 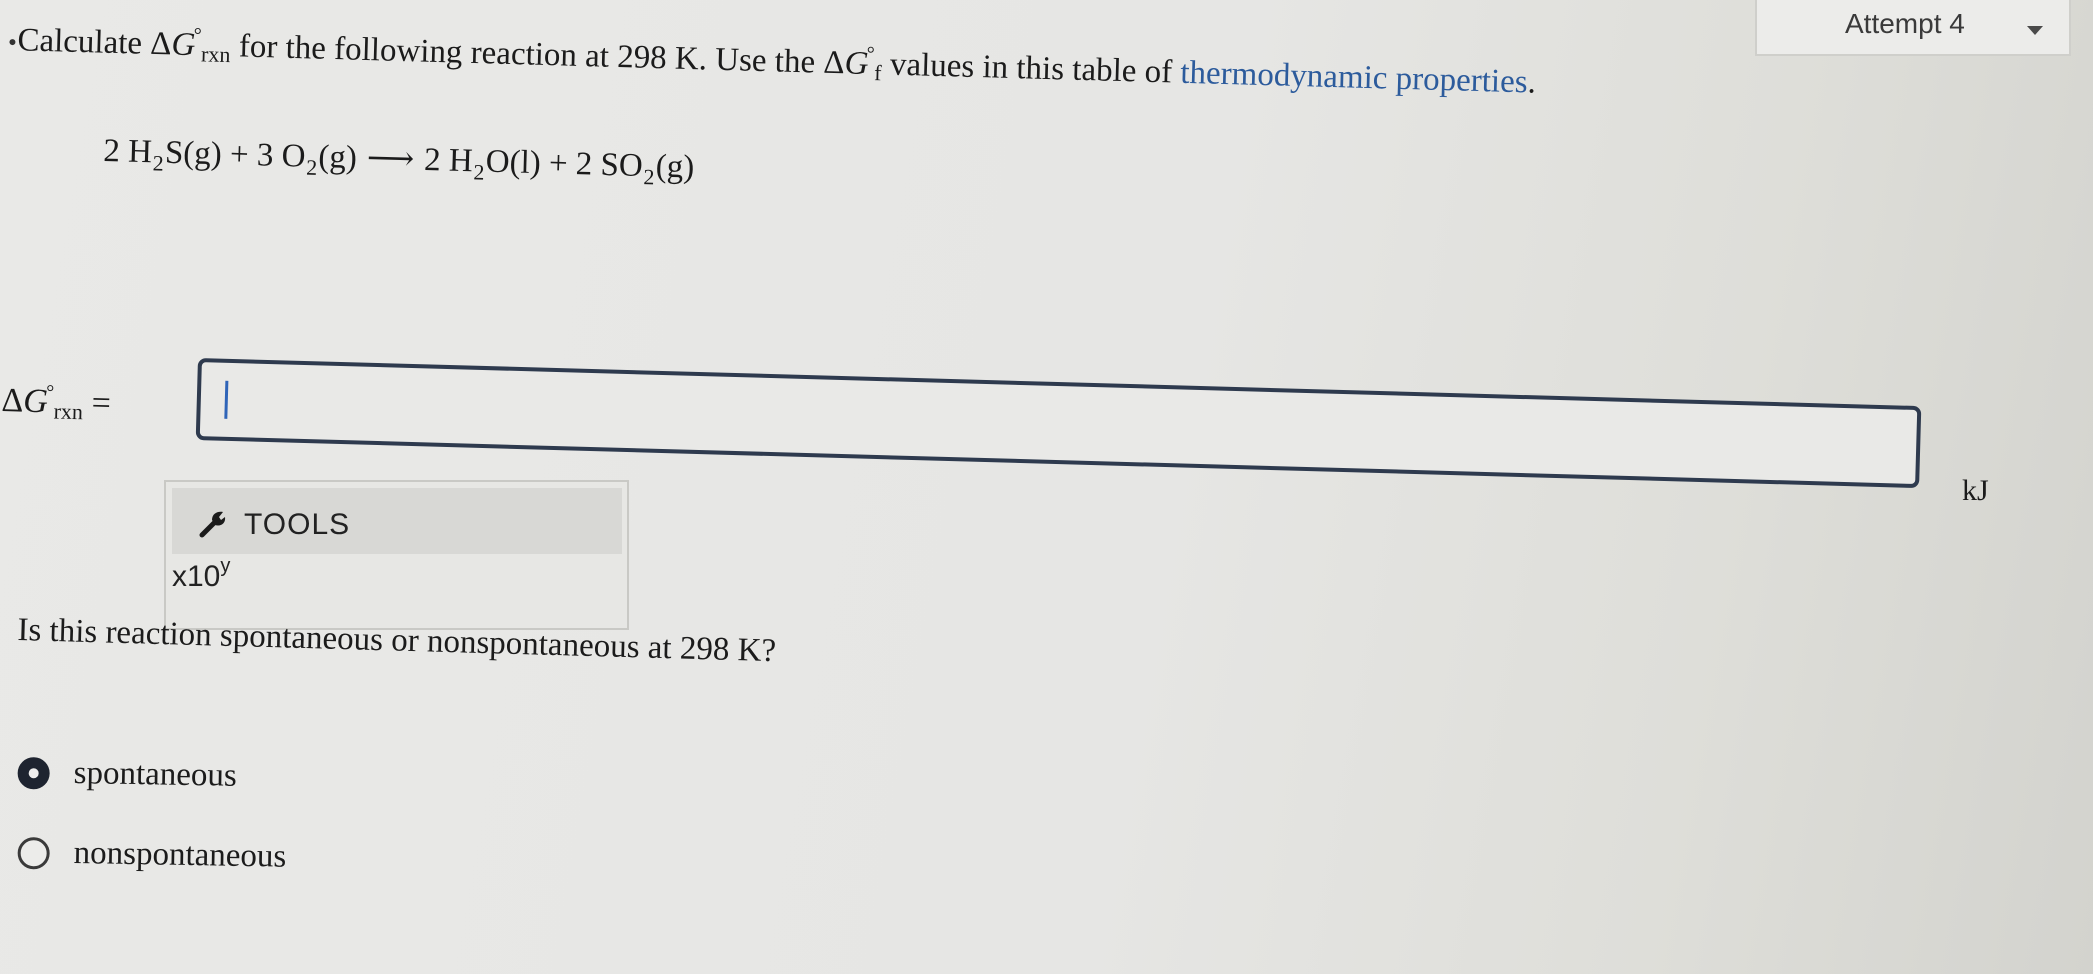 I want to click on sci-notation-exponent: y, so click(x=225, y=566).